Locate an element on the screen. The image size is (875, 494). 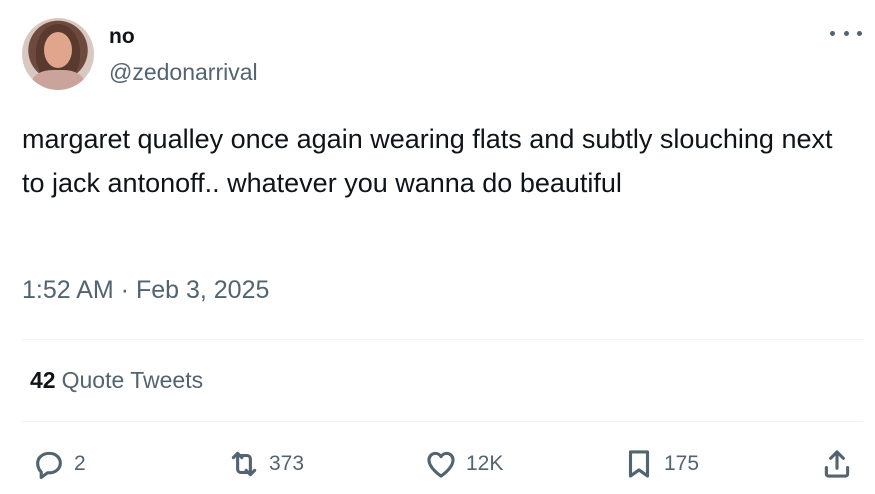
avatar-face is located at coordinates (58, 50).